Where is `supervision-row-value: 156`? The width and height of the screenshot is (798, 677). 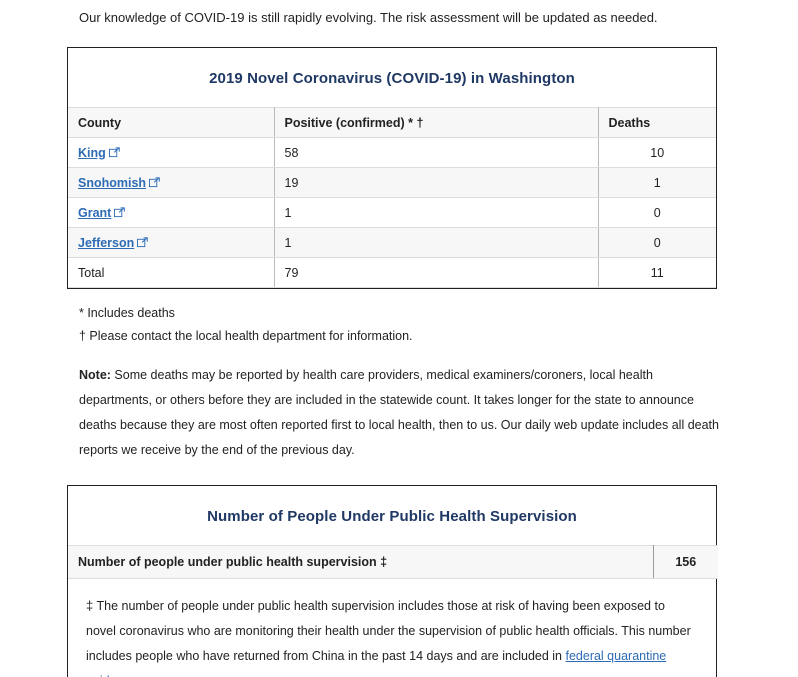
supervision-row-value: 156 is located at coordinates (685, 562).